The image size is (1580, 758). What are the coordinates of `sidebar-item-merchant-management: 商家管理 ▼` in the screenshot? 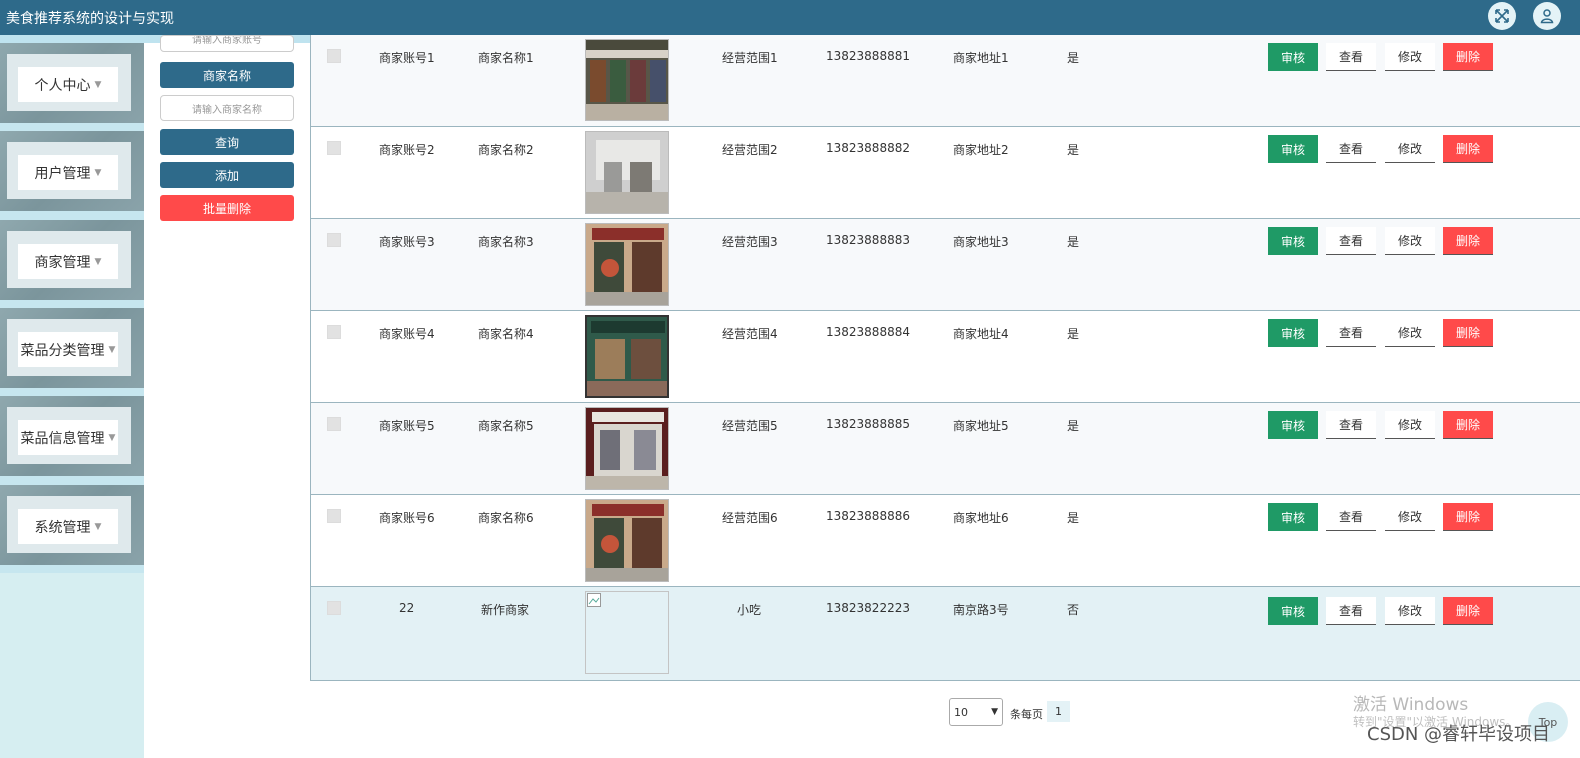 It's located at (72, 260).